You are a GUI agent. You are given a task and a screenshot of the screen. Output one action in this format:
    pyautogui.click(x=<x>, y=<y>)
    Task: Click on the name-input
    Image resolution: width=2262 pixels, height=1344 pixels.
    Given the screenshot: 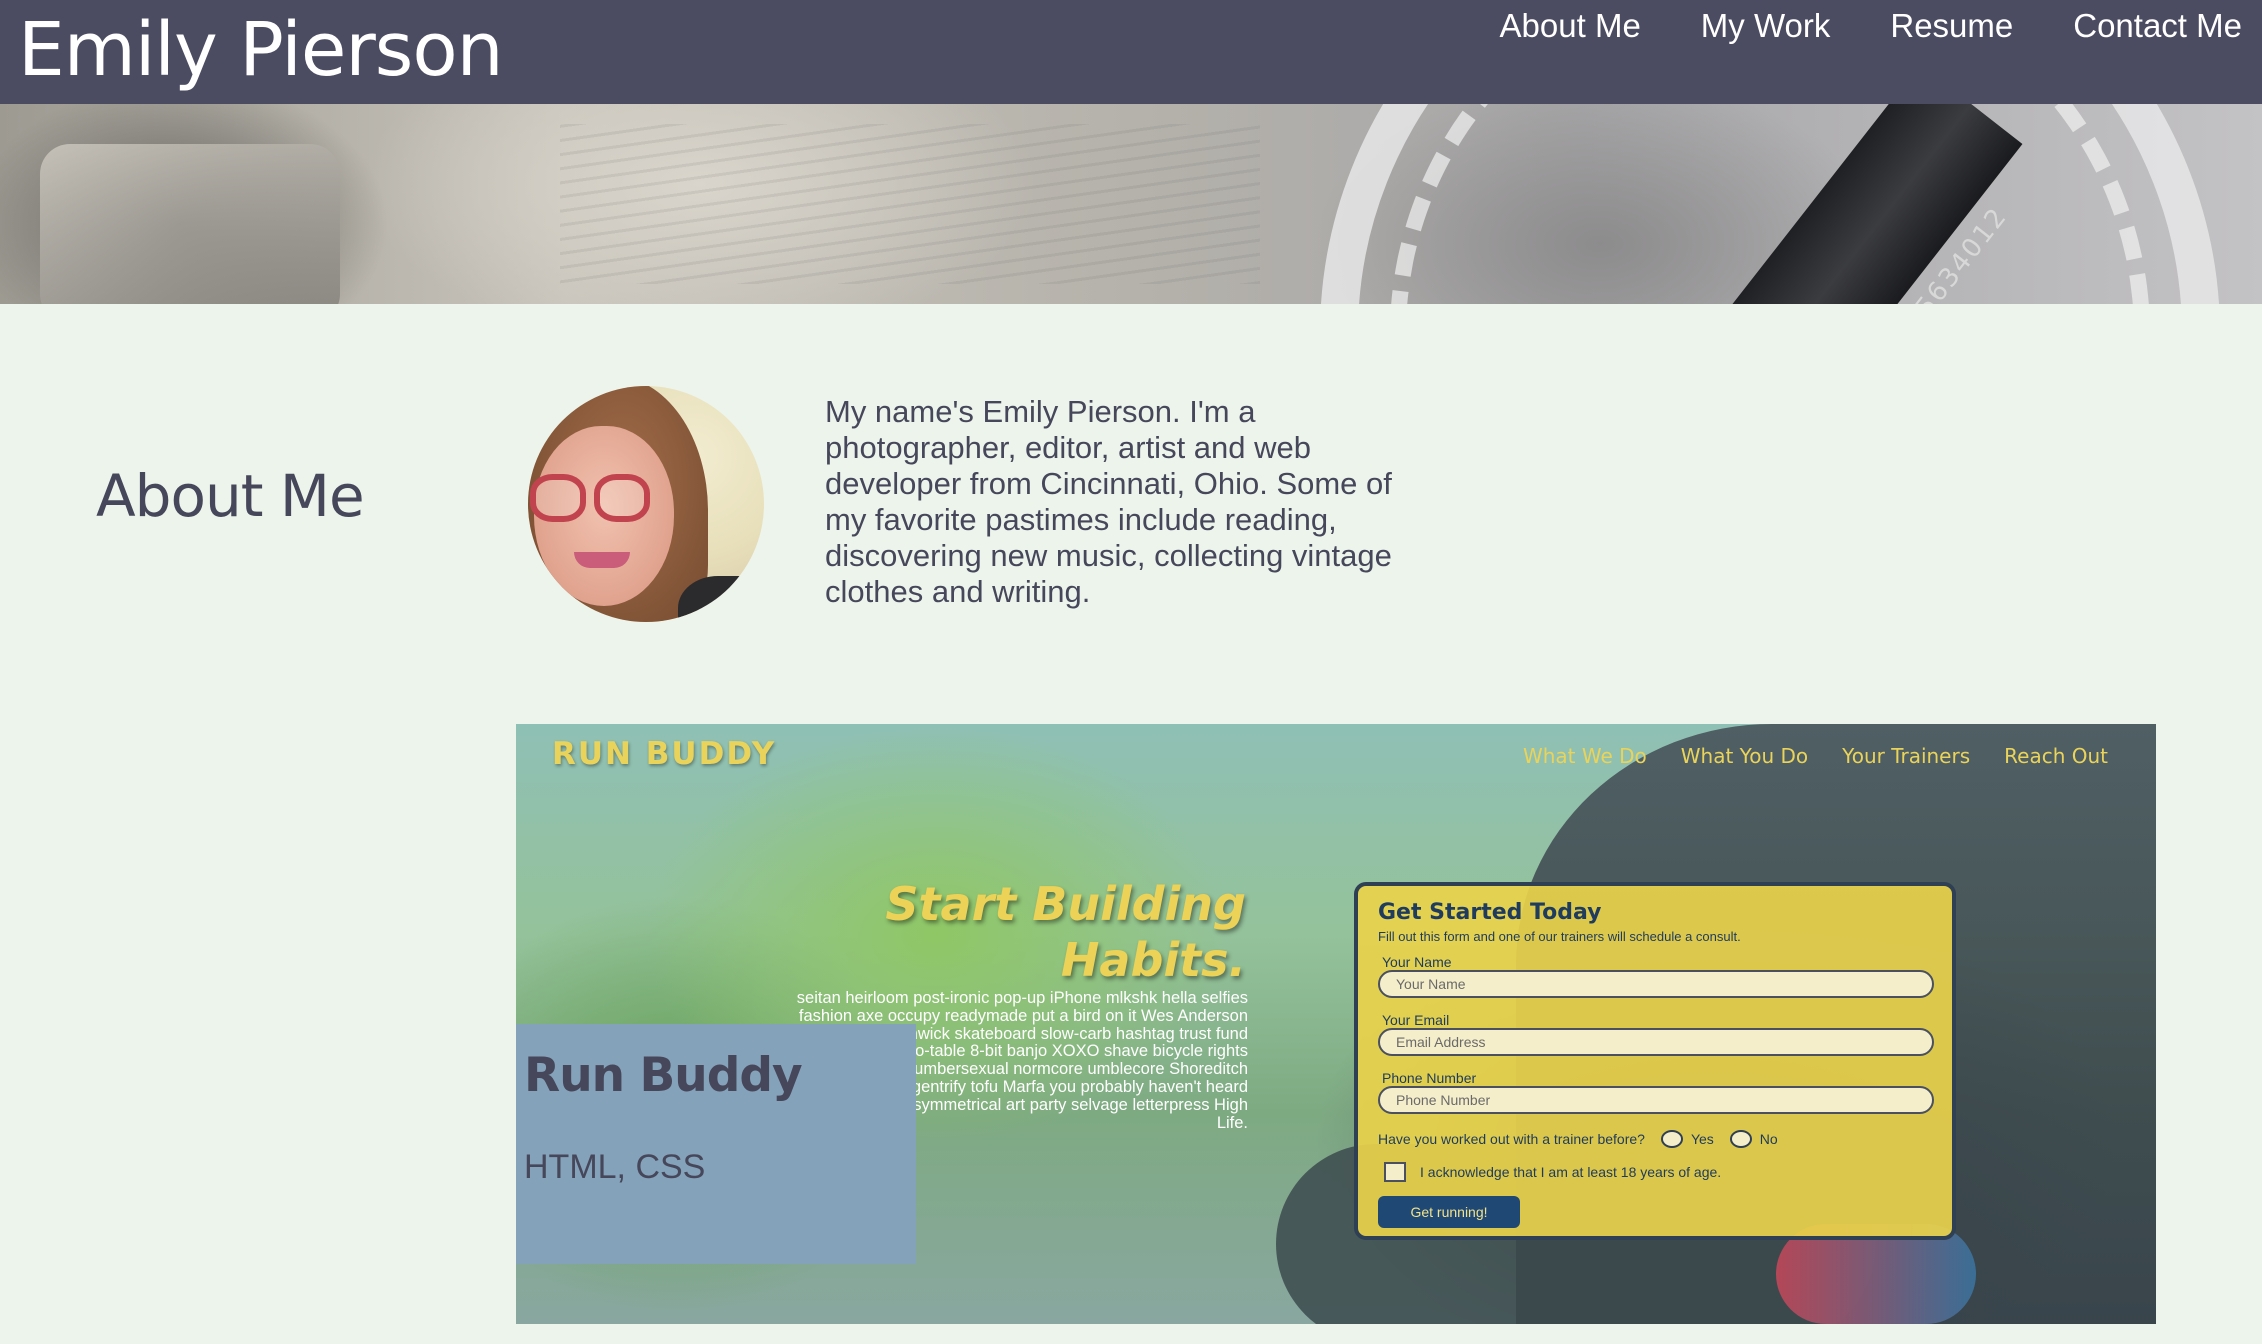 What is the action you would take?
    pyautogui.click(x=1656, y=984)
    